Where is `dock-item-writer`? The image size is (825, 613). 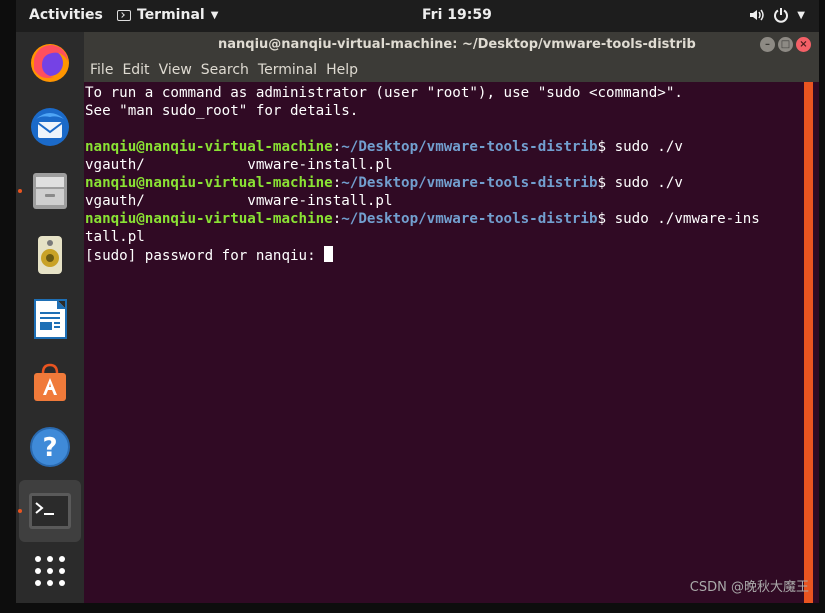 dock-item-writer is located at coordinates (50, 319).